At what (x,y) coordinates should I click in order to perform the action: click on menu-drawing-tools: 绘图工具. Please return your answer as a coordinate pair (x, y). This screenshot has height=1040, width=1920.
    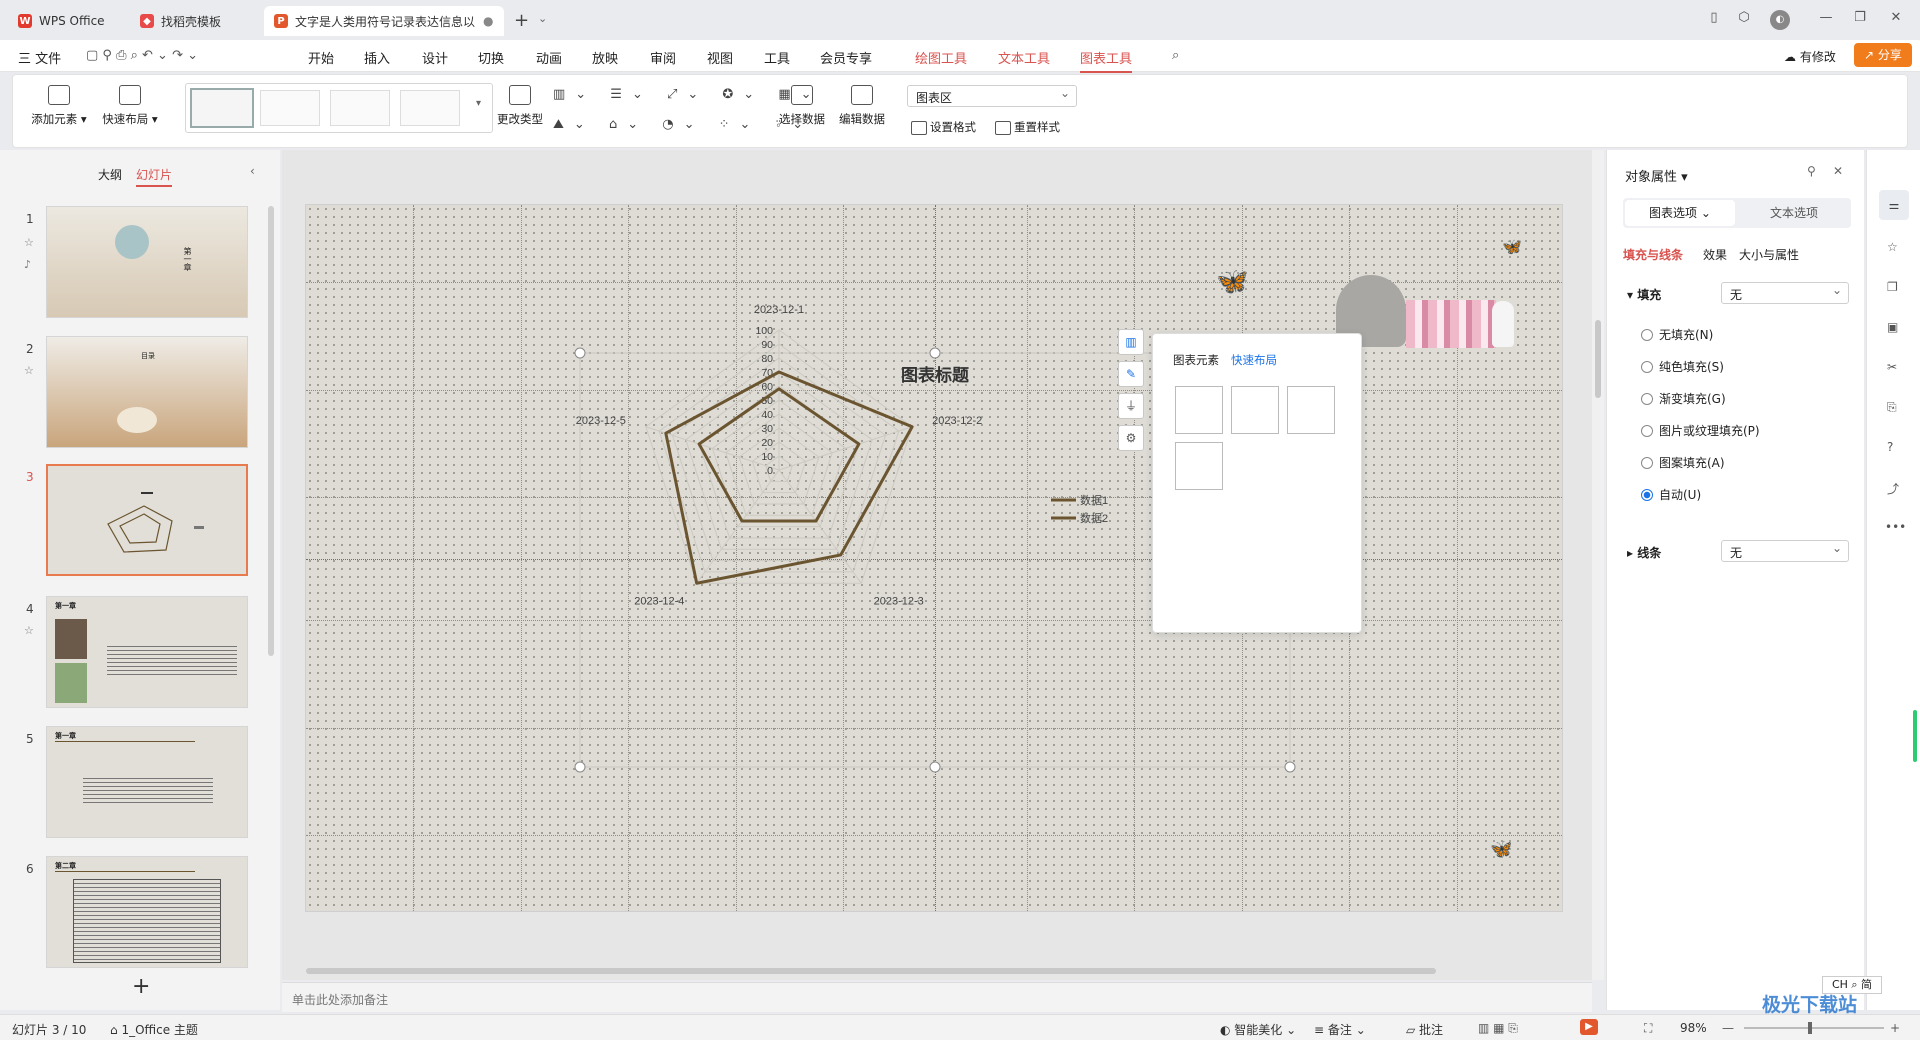
    Looking at the image, I should click on (941, 57).